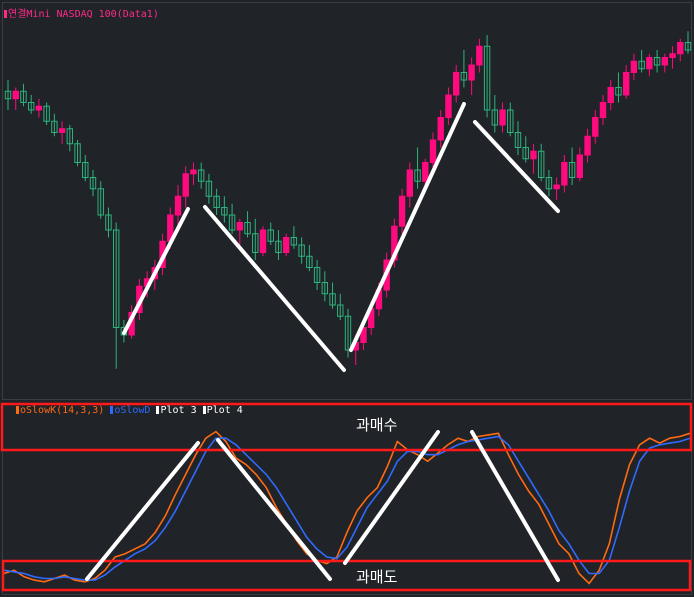 This screenshot has height=597, width=694. I want to click on oversold-label: 과매도, so click(377, 577).